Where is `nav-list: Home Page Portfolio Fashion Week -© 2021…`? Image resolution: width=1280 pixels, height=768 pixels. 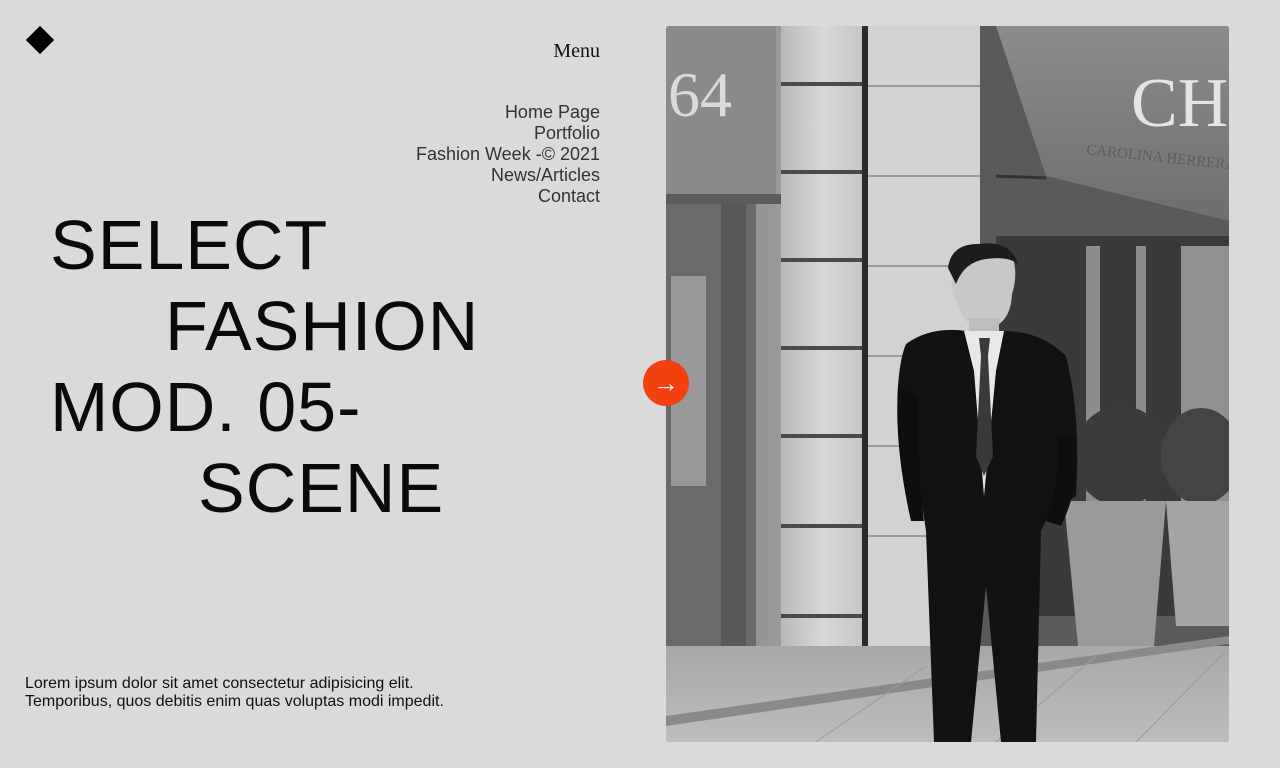
nav-list: Home Page Portfolio Fashion Week -© 2021… is located at coordinates (508, 154).